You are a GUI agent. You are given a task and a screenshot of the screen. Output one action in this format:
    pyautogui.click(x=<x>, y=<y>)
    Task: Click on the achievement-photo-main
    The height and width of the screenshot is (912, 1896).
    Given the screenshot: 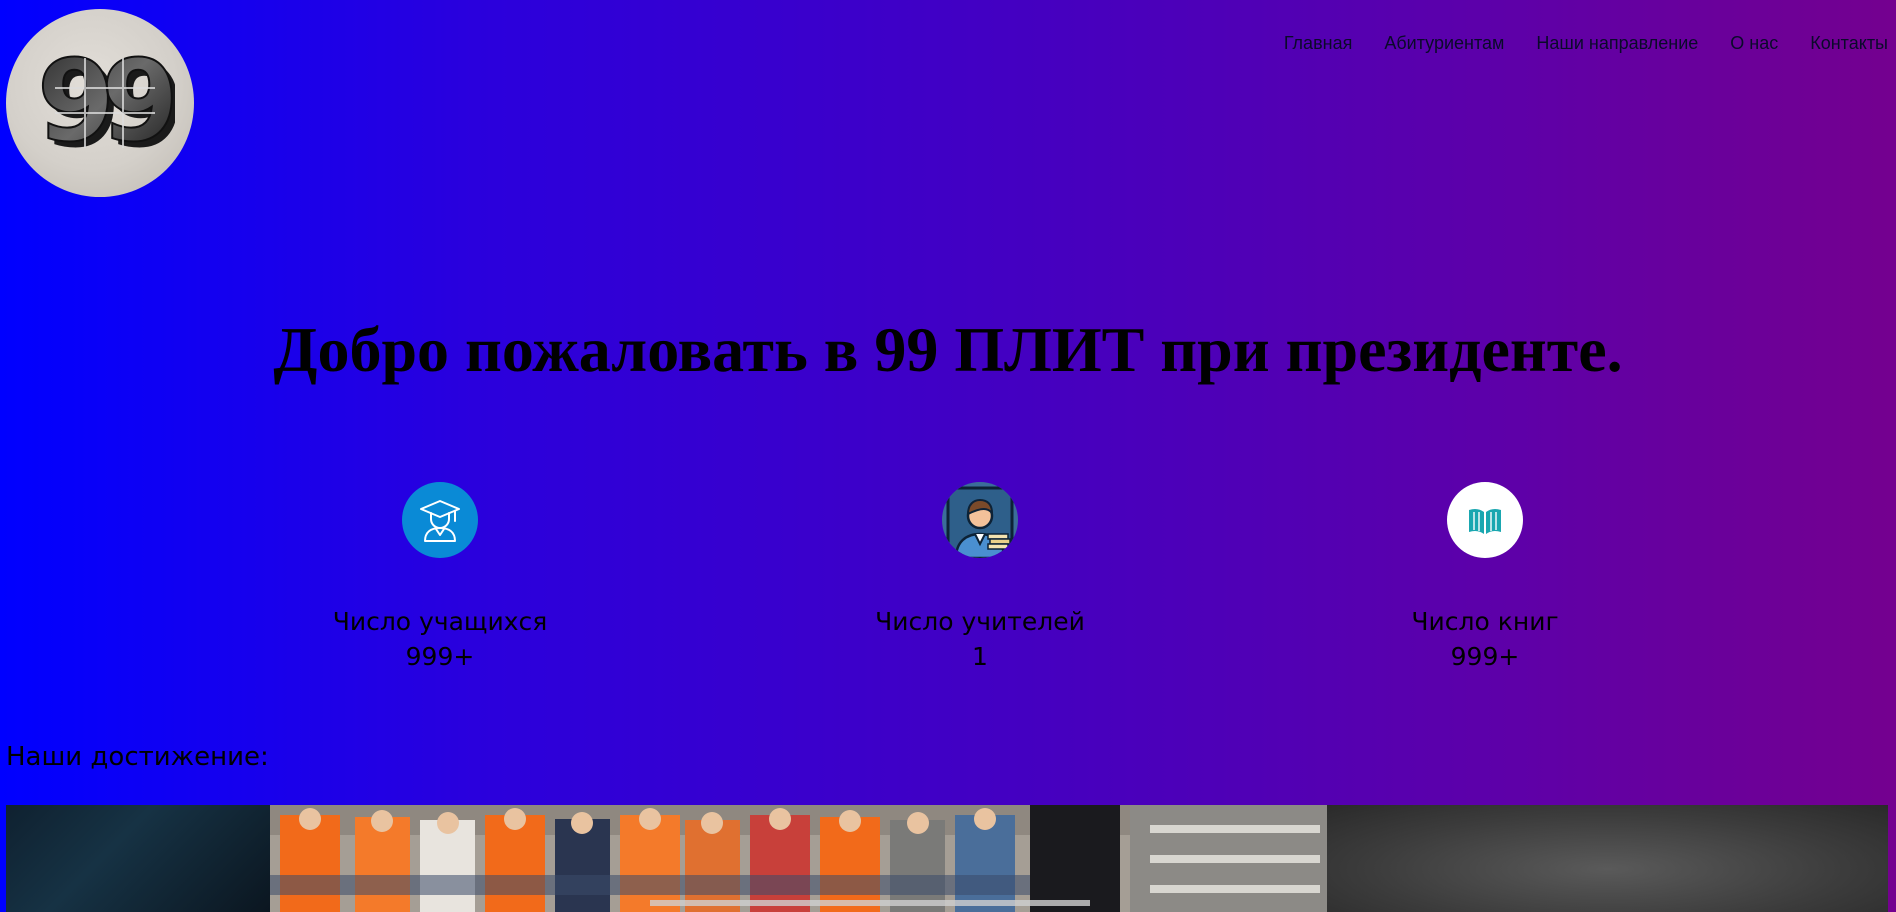 What is the action you would take?
    pyautogui.click(x=798, y=858)
    